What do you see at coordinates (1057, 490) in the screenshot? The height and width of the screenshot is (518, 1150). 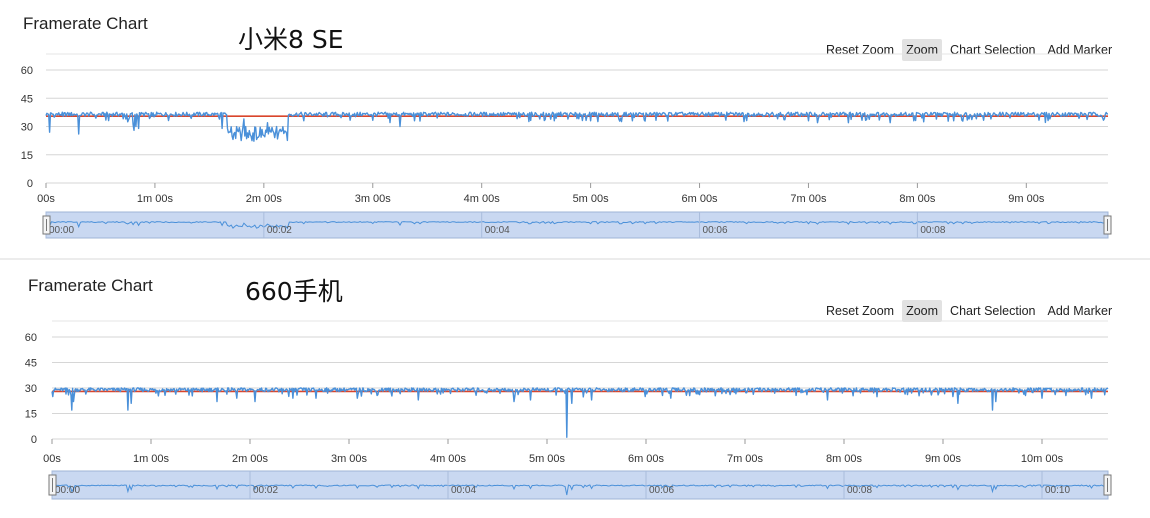 I see `navigator-tick-label: 00:10` at bounding box center [1057, 490].